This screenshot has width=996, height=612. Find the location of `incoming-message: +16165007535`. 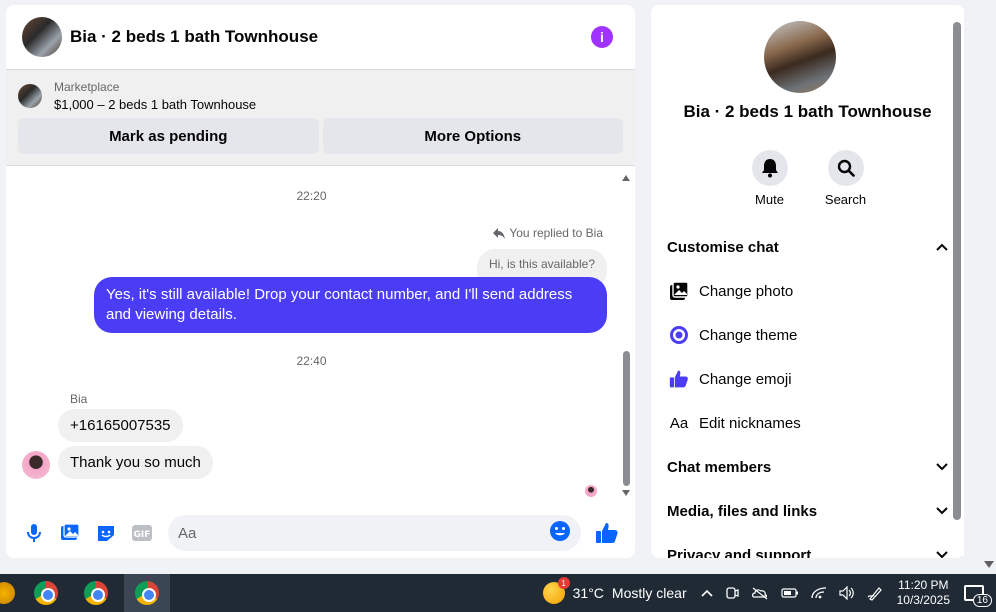

incoming-message: +16165007535 is located at coordinates (120, 425).